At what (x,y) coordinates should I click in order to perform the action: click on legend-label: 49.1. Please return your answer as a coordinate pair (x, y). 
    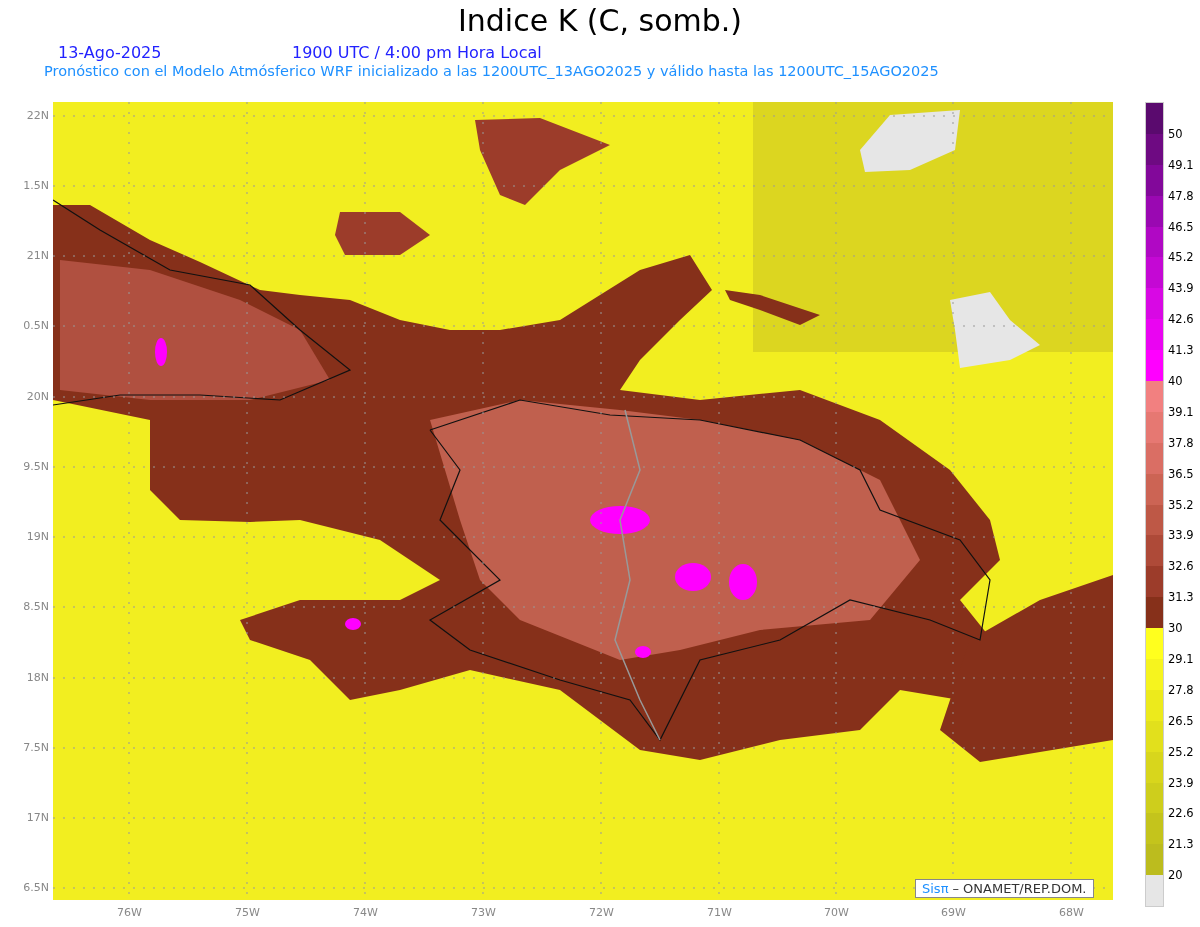
    Looking at the image, I should click on (1181, 164).